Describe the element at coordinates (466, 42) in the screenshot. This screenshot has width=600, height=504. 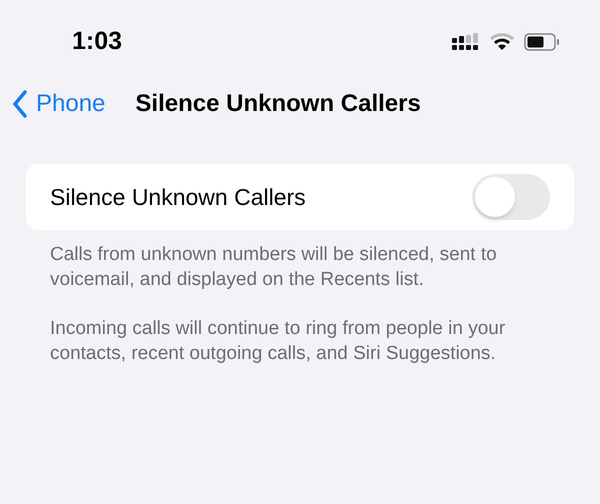
I see `signal-icon` at that location.